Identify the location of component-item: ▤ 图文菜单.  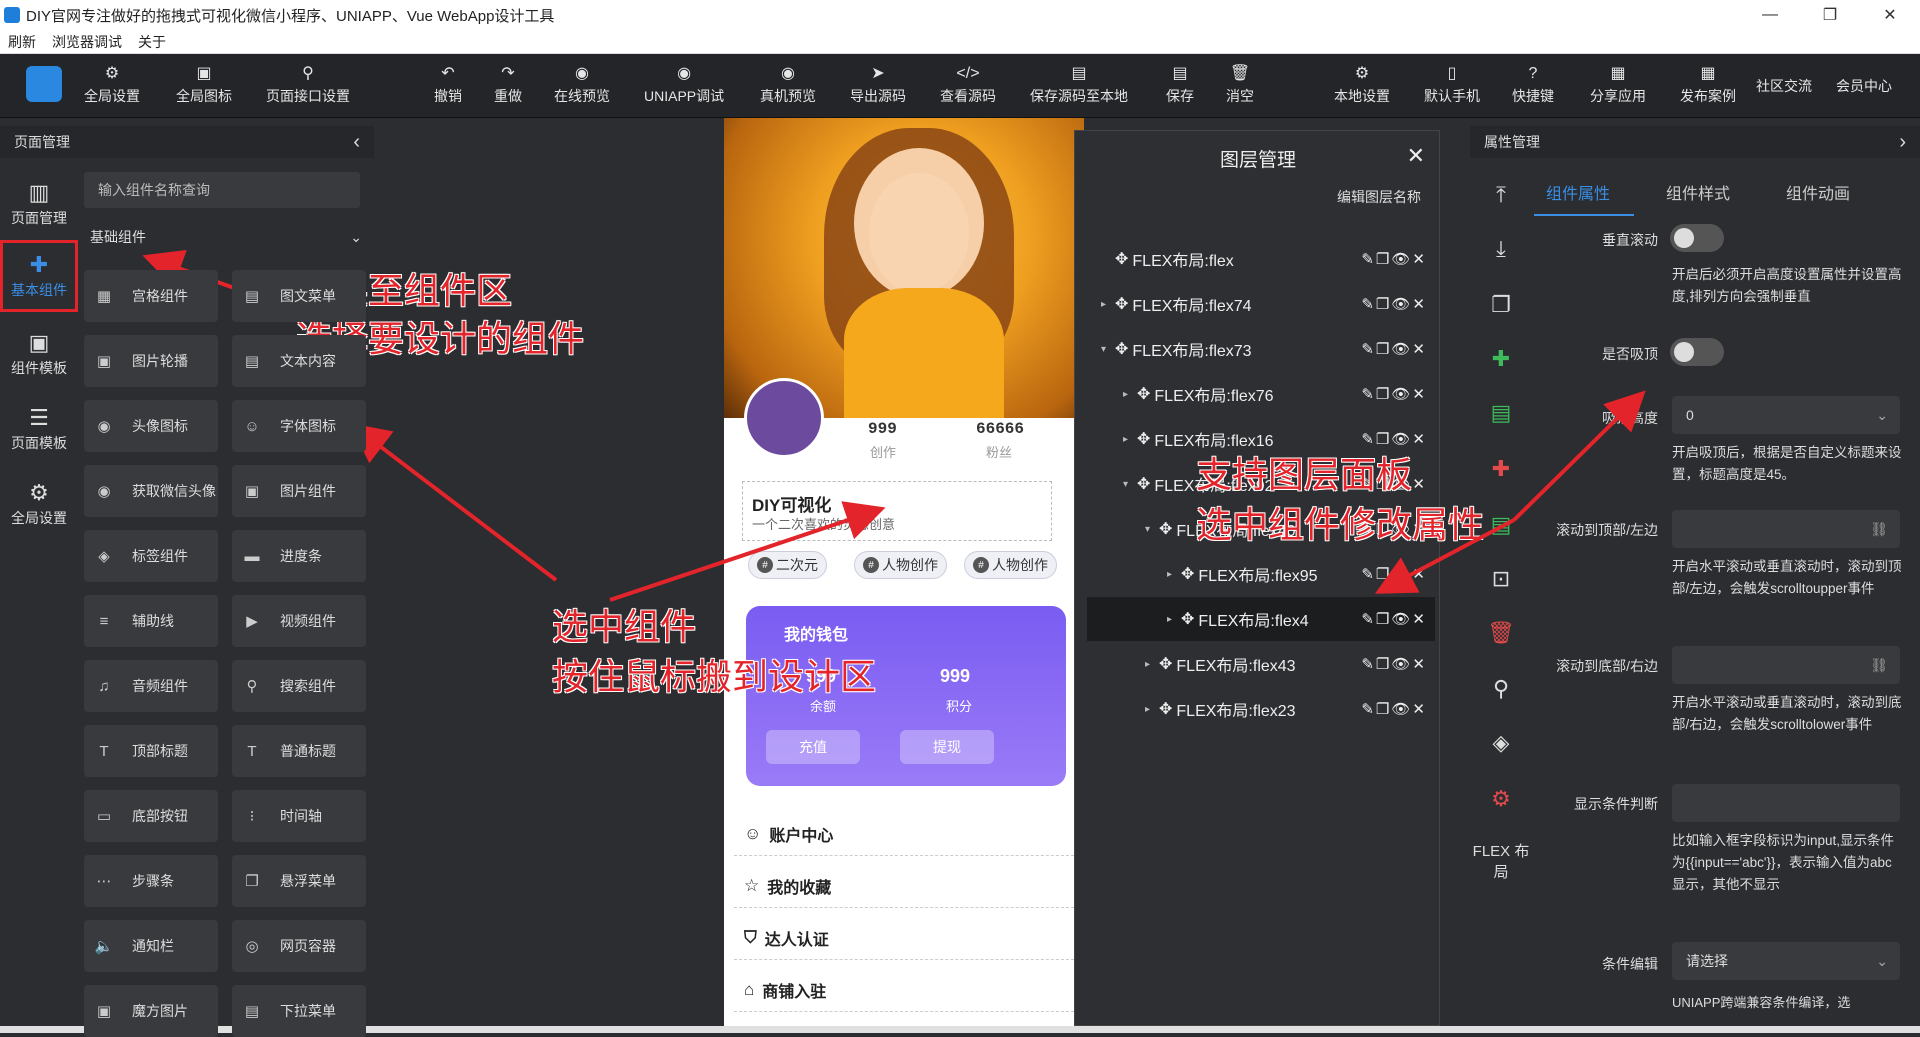
(299, 296).